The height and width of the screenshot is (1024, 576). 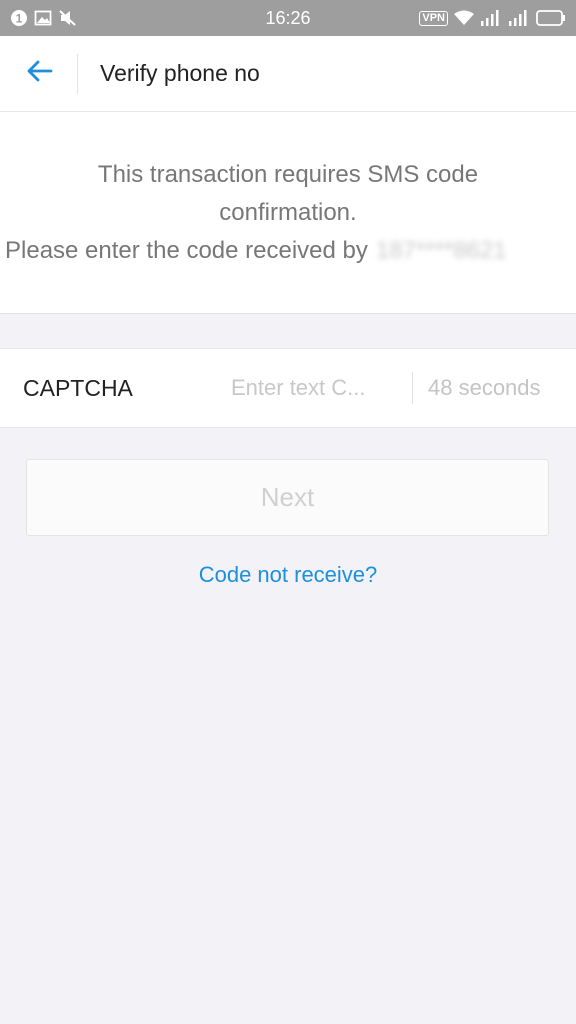 I want to click on captcha-label: CAPTCHA, so click(x=78, y=387).